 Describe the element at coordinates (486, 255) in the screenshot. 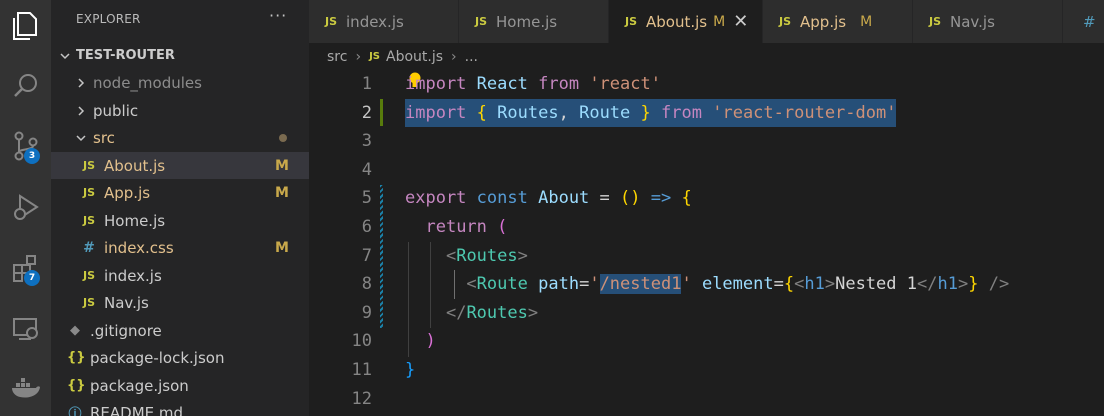

I see `code-text: <Routes>` at that location.